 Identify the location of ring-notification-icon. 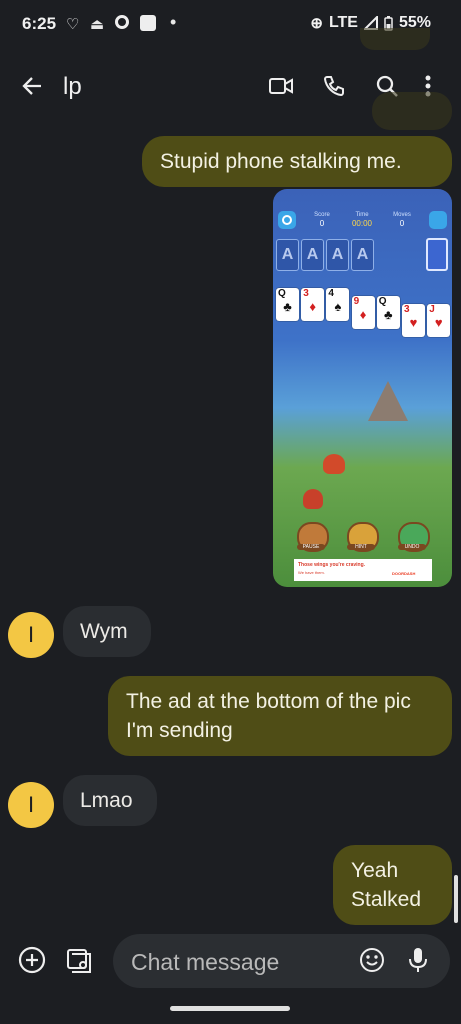
(122, 22).